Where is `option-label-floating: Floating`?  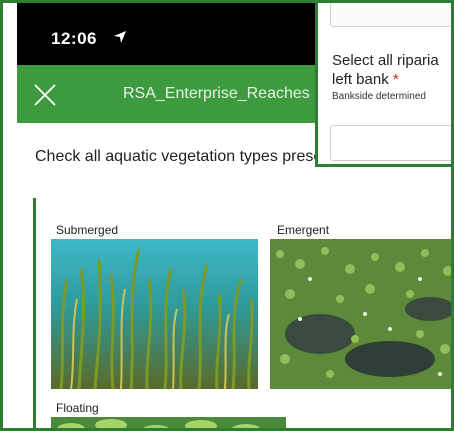
option-label-floating: Floating is located at coordinates (77, 408).